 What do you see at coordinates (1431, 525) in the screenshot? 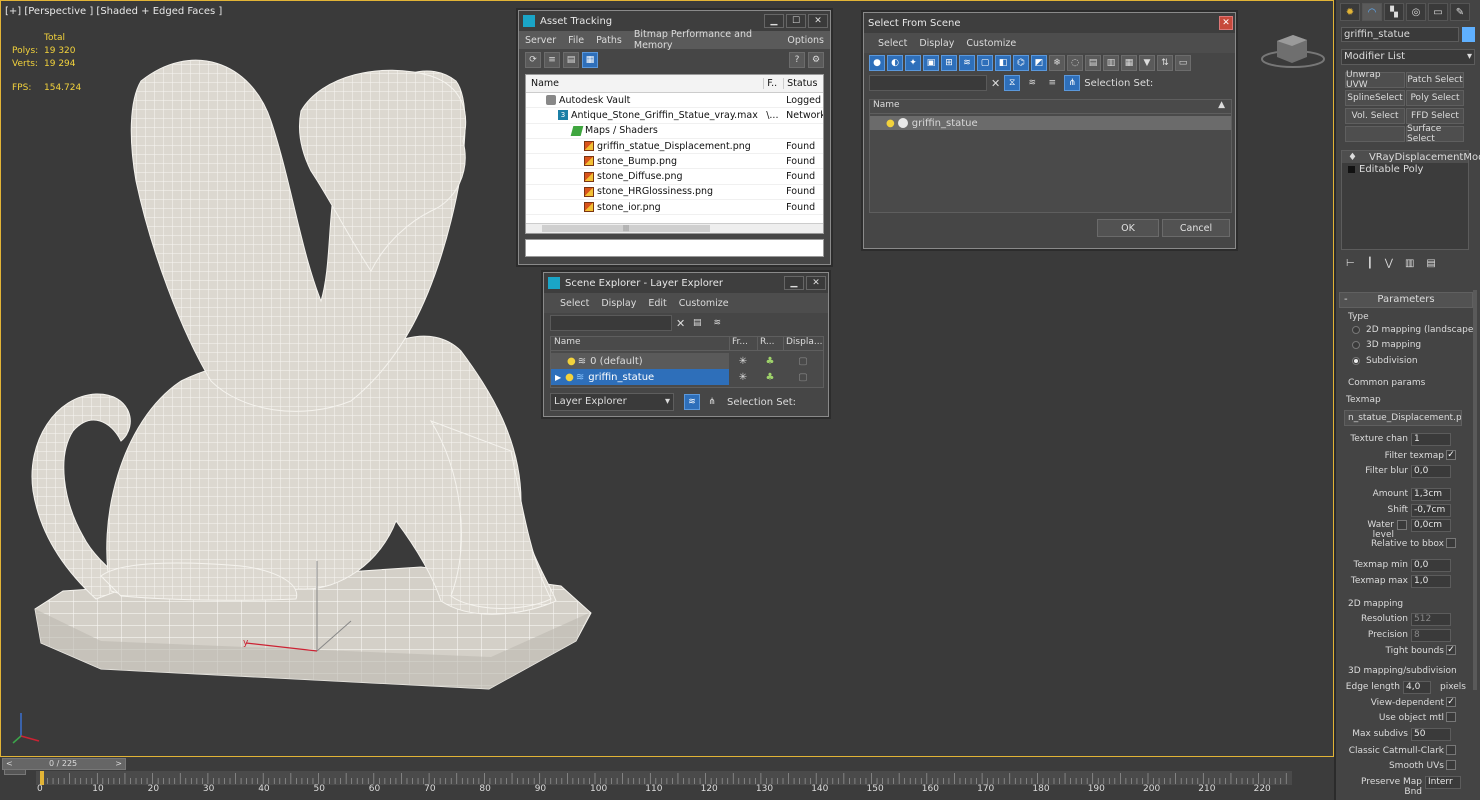
I see `water-level-spinner: 0,0cm` at bounding box center [1431, 525].